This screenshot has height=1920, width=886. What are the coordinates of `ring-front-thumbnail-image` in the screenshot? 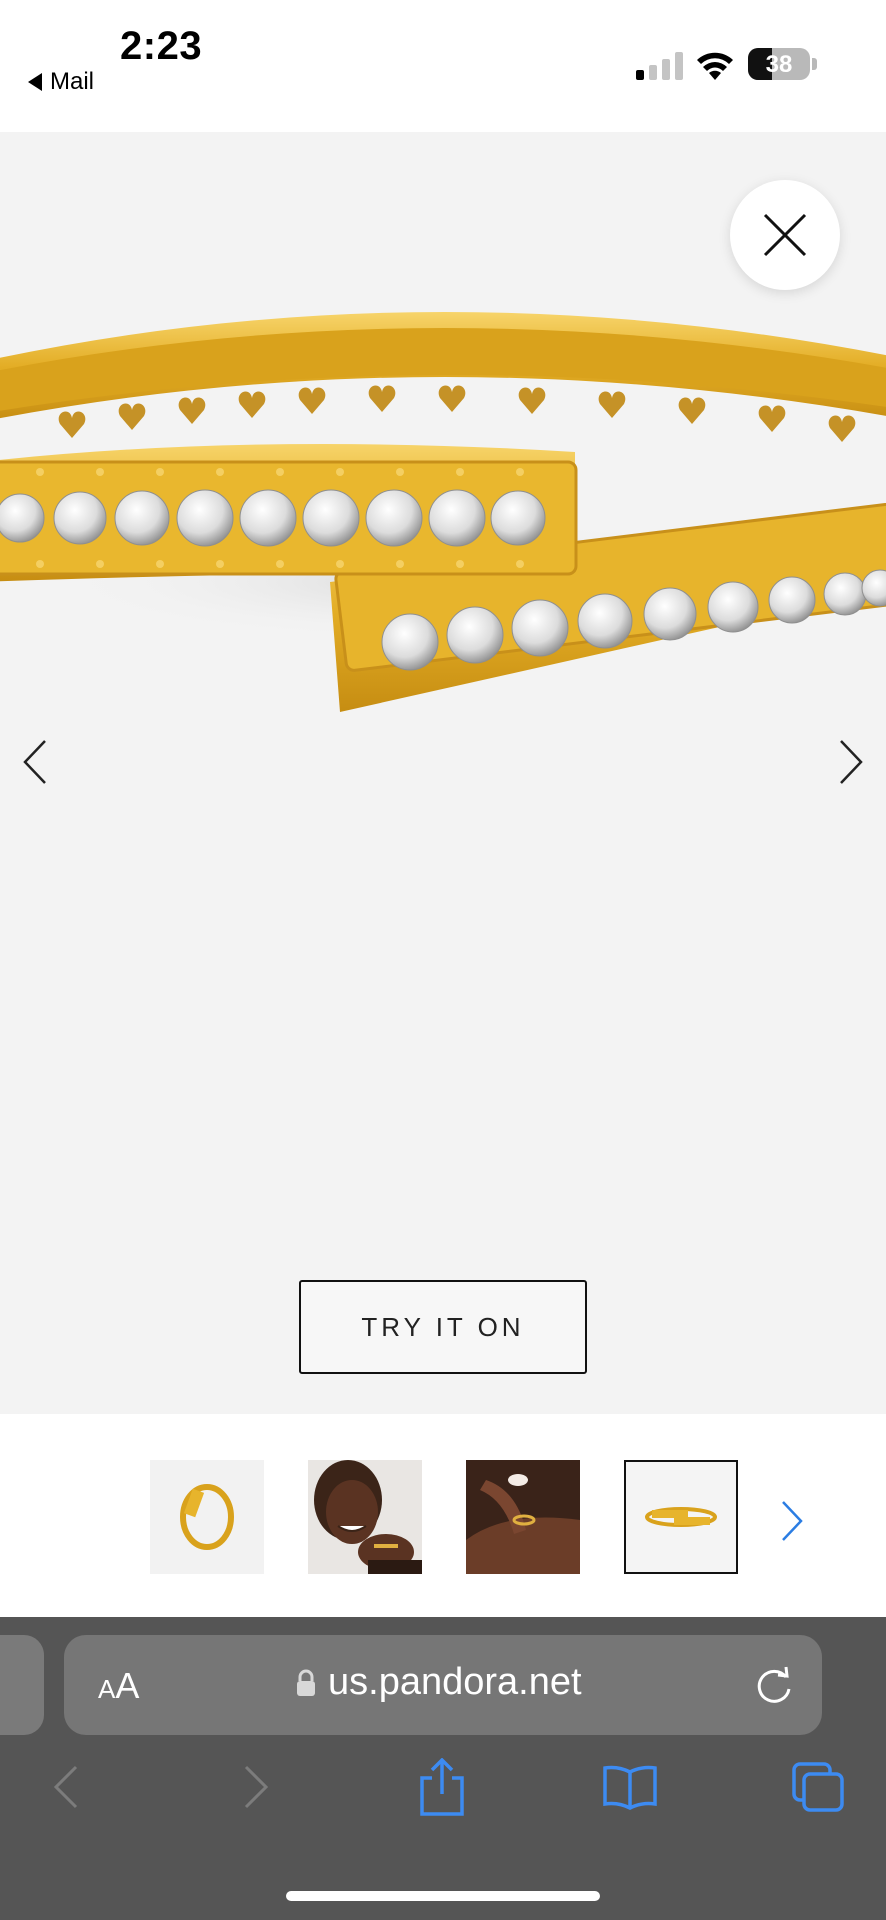 It's located at (207, 1517).